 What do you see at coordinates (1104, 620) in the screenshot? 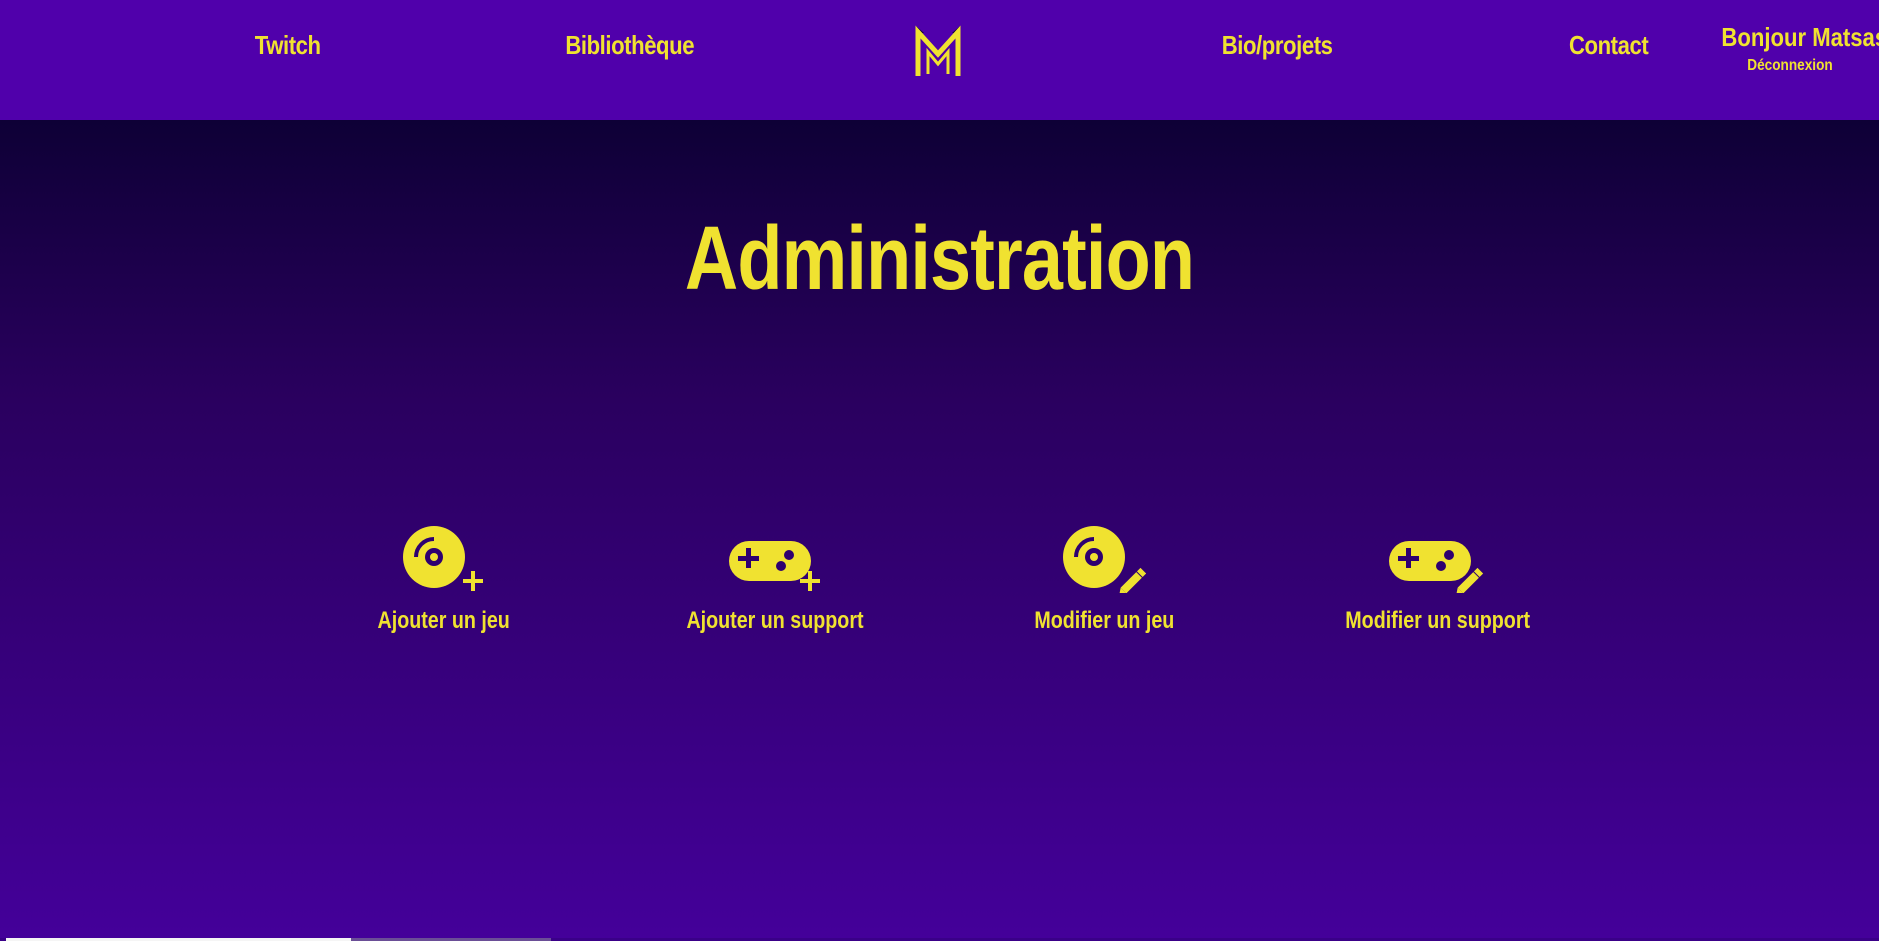
I see `edit-game-label: Modifier un jeu` at bounding box center [1104, 620].